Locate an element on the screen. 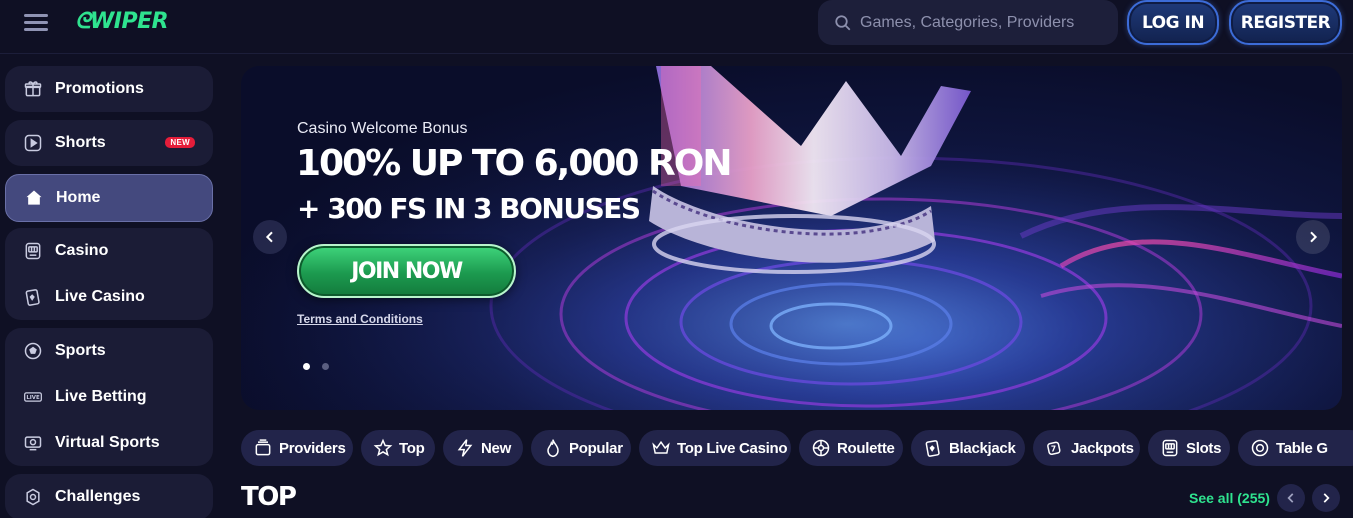  section-next-button is located at coordinates (1326, 498).